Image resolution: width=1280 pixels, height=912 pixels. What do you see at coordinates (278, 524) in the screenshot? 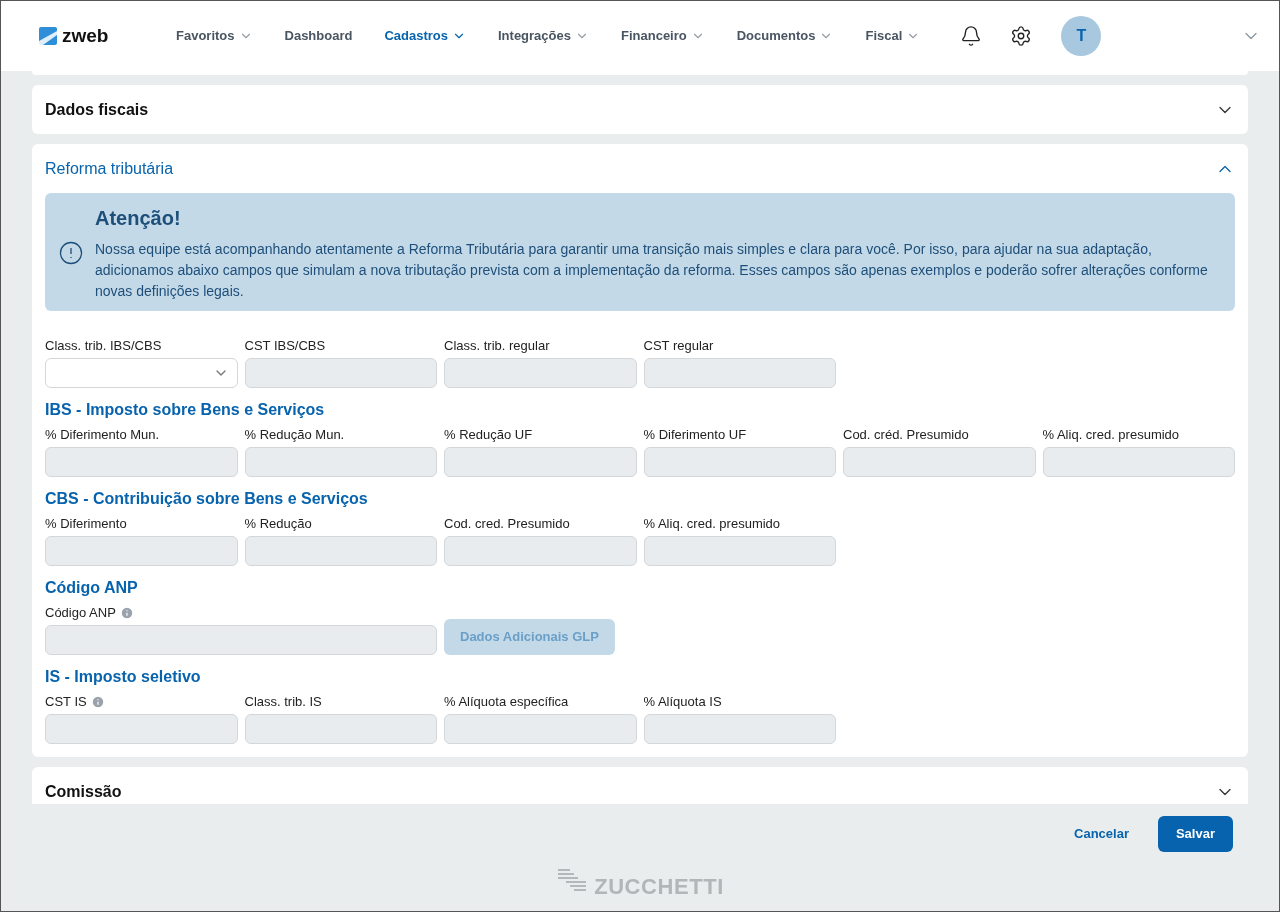
I see `field-label: % Redução` at bounding box center [278, 524].